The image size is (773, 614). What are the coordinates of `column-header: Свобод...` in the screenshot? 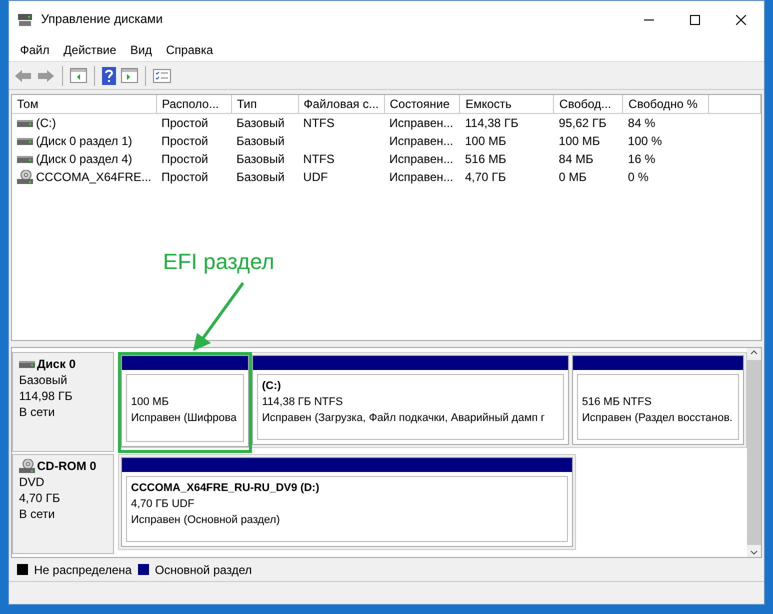 It's located at (588, 104).